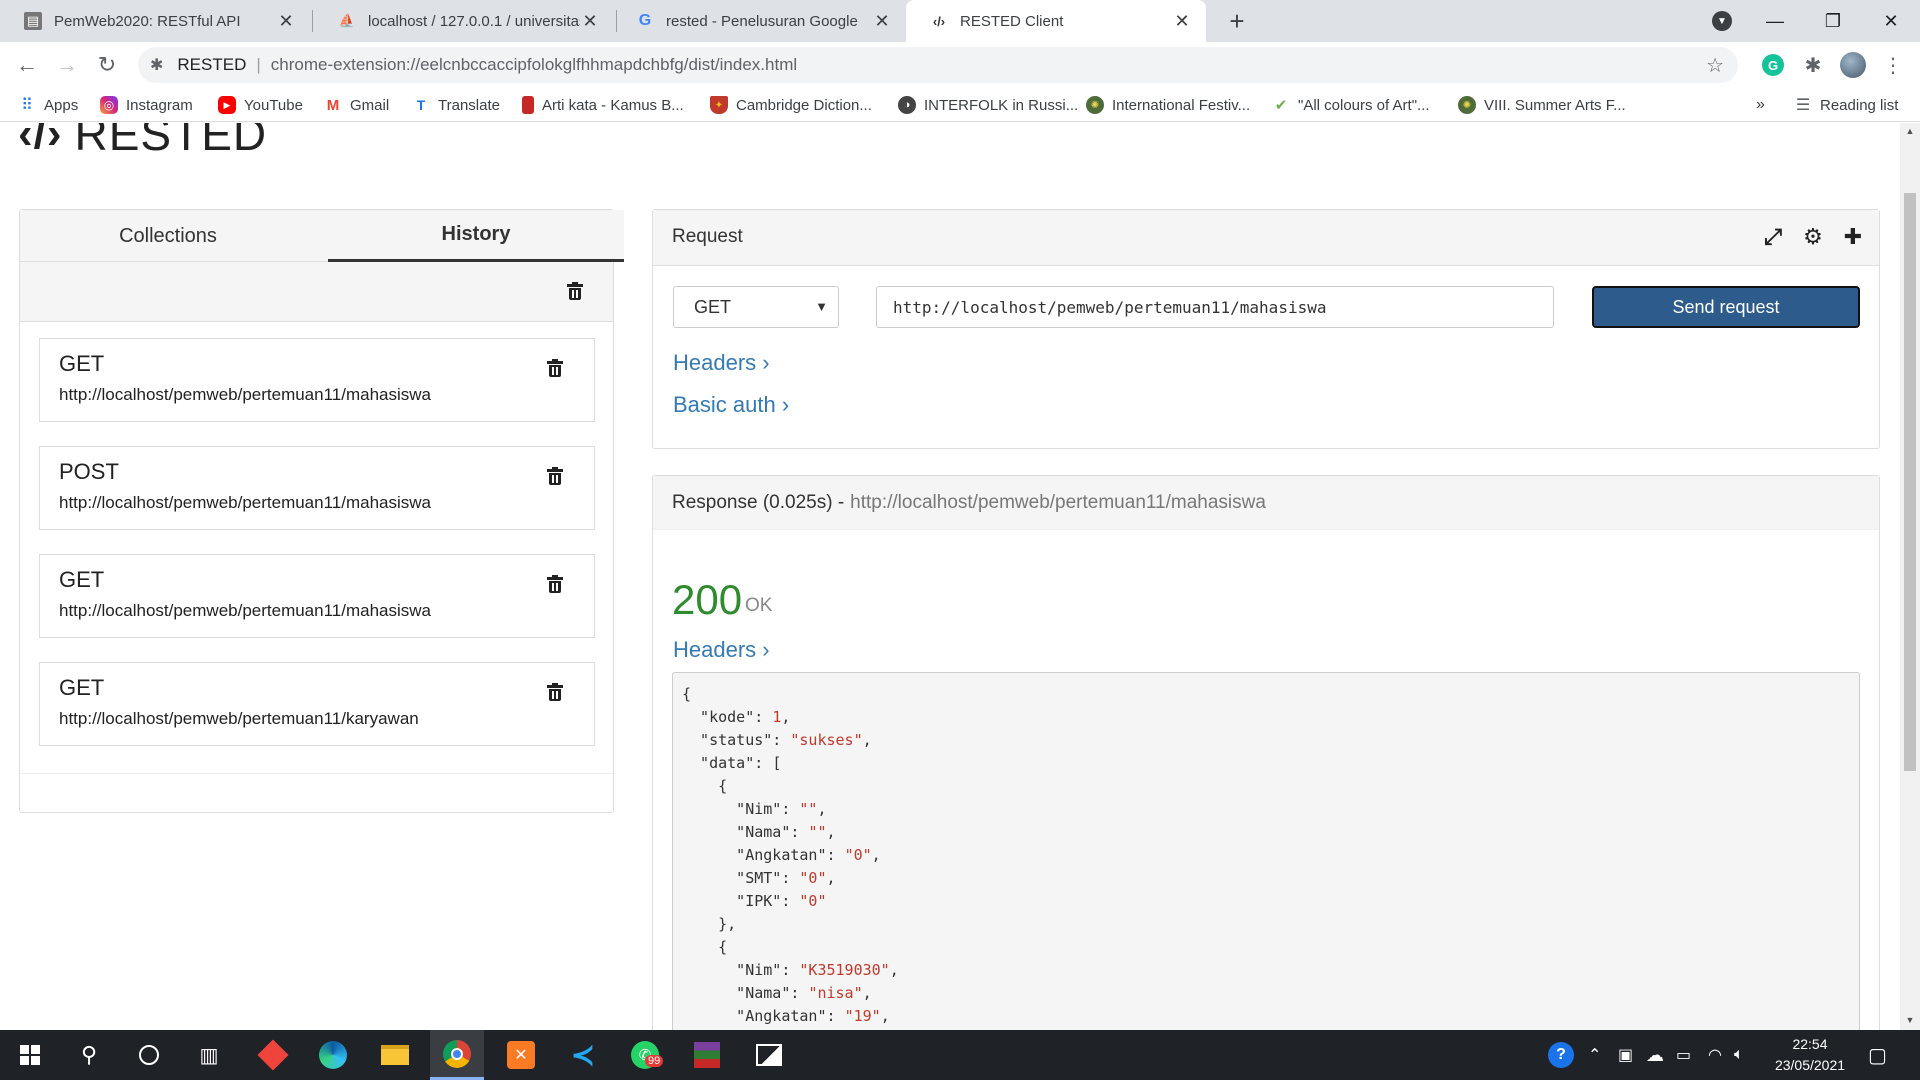  What do you see at coordinates (333, 1055) in the screenshot?
I see `edge-icon` at bounding box center [333, 1055].